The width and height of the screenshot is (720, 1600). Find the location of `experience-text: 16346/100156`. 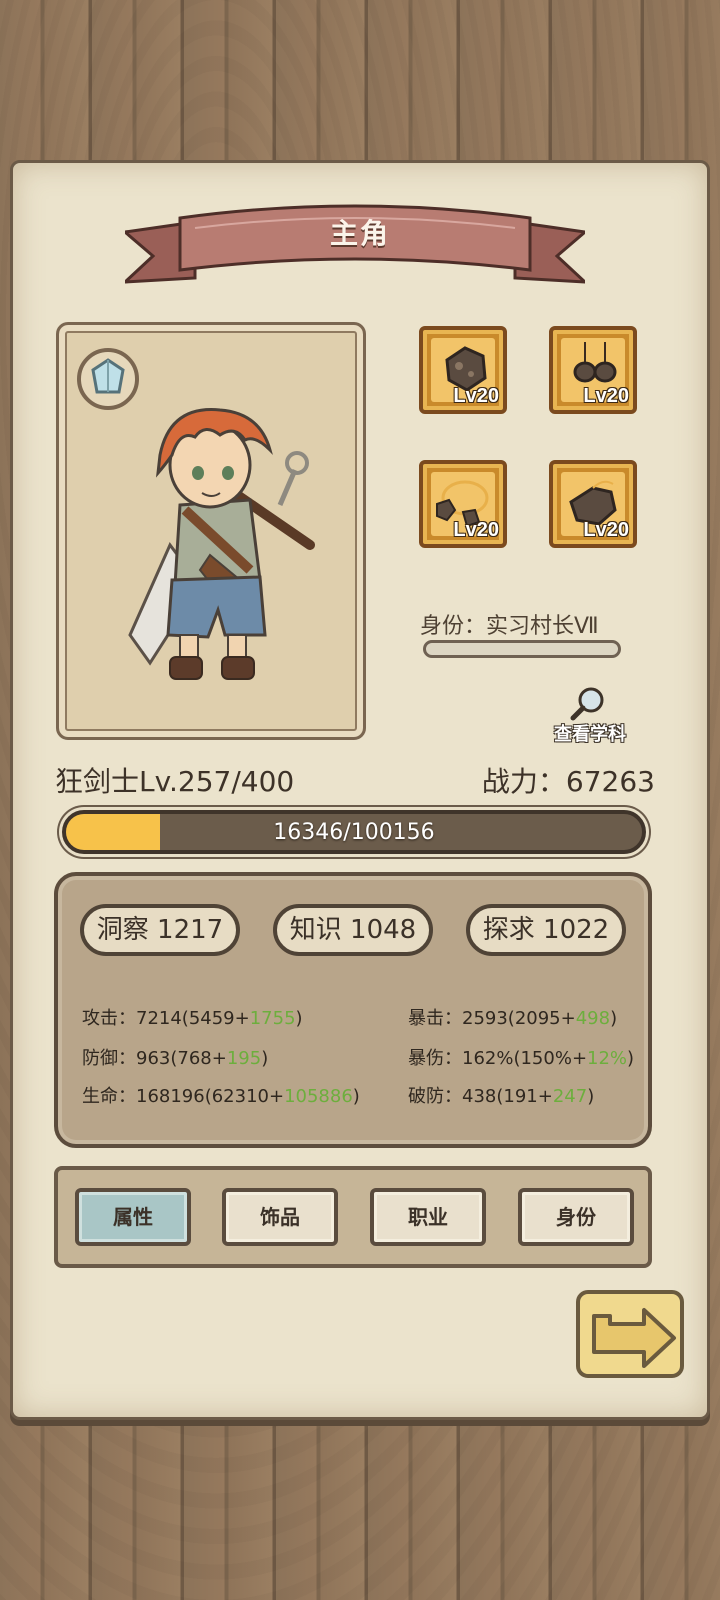

experience-text: 16346/100156 is located at coordinates (354, 832).